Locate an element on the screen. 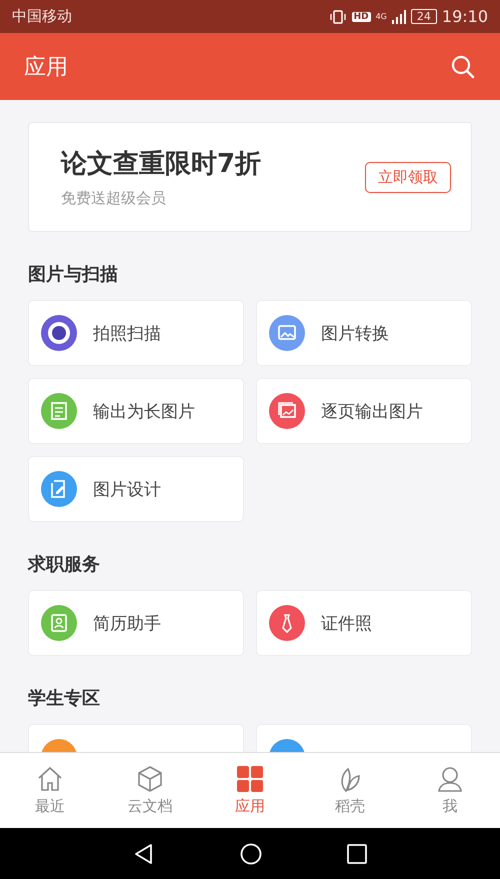  promo-banner: 论文查重限时7折 免费送超级会员 立即领取 is located at coordinates (250, 177).